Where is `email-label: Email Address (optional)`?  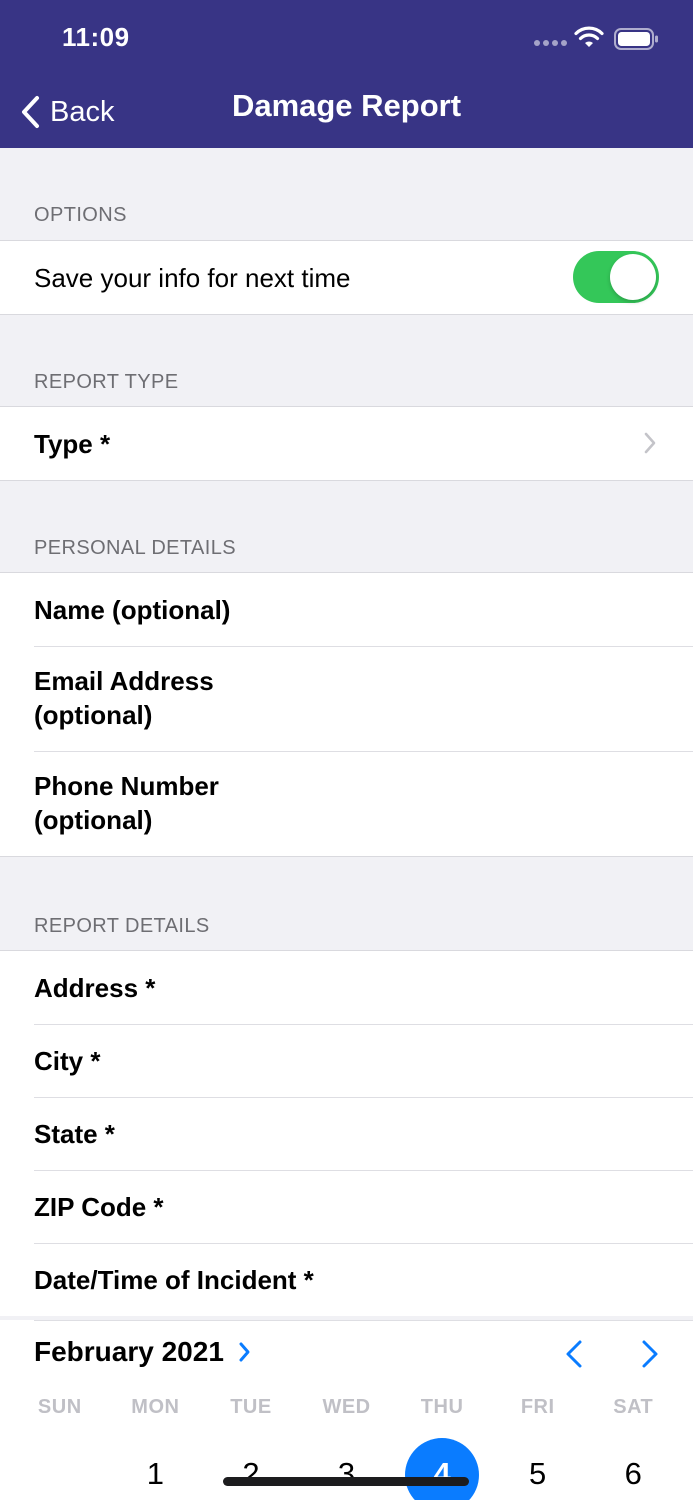 email-label: Email Address (optional) is located at coordinates (124, 698).